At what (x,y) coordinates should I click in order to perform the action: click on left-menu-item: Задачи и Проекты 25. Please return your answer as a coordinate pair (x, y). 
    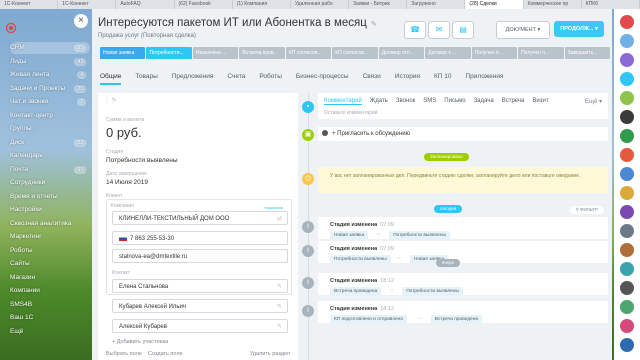
    Looking at the image, I should click on (50, 89).